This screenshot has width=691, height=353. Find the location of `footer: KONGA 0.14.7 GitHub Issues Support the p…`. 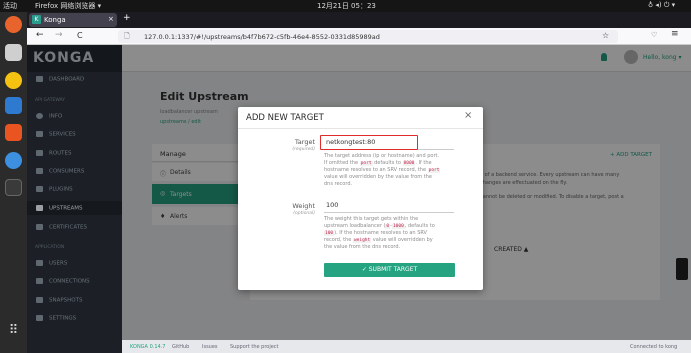

footer: KONGA 0.14.7 GitHub Issues Support the p… is located at coordinates (406, 346).